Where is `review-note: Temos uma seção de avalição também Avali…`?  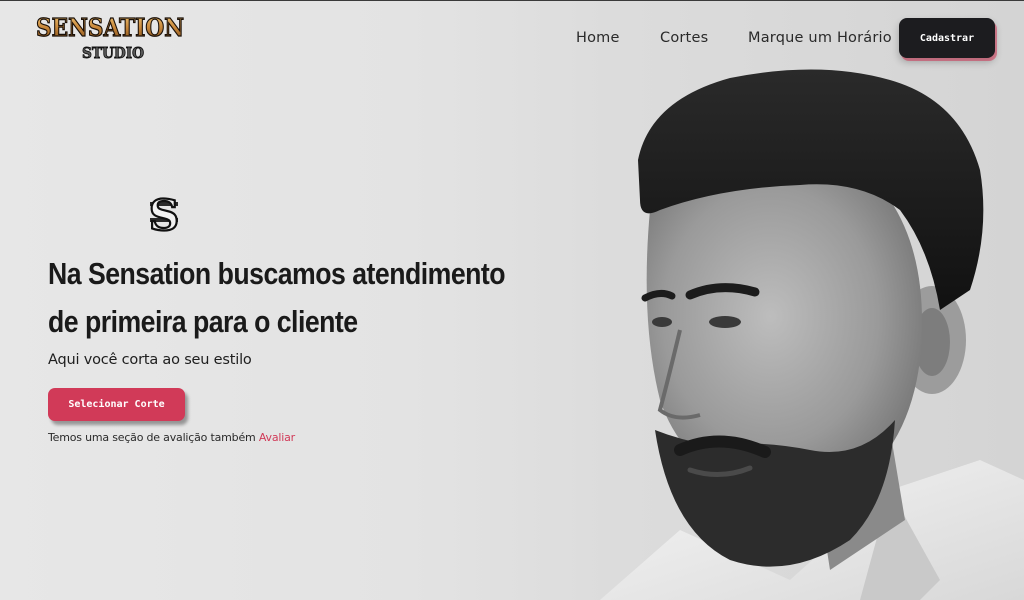 review-note: Temos uma seção de avalição também Avali… is located at coordinates (171, 437).